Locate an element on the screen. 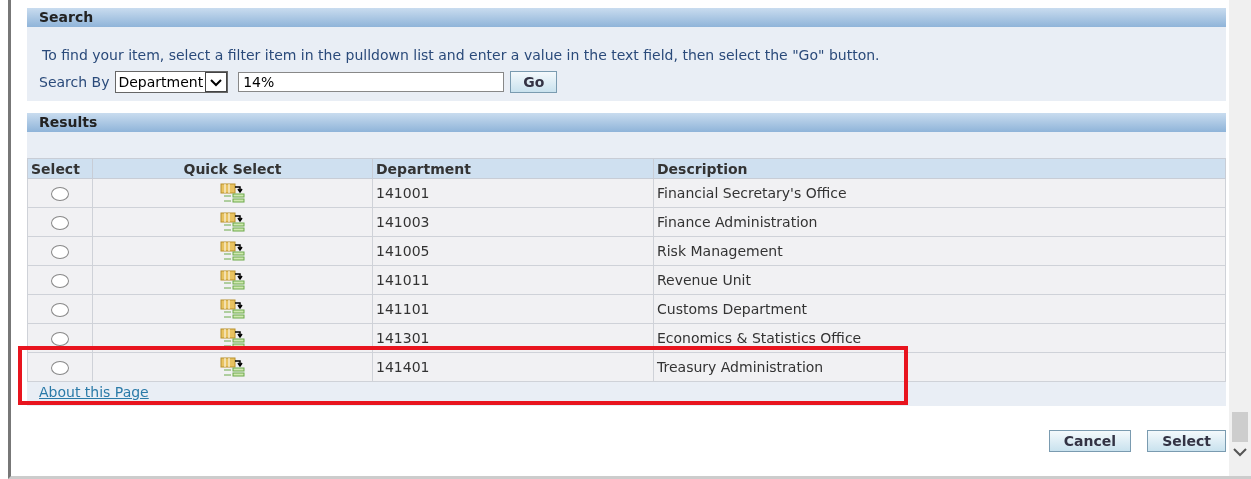  table-cell: Financial Secretary's Office is located at coordinates (939, 193).